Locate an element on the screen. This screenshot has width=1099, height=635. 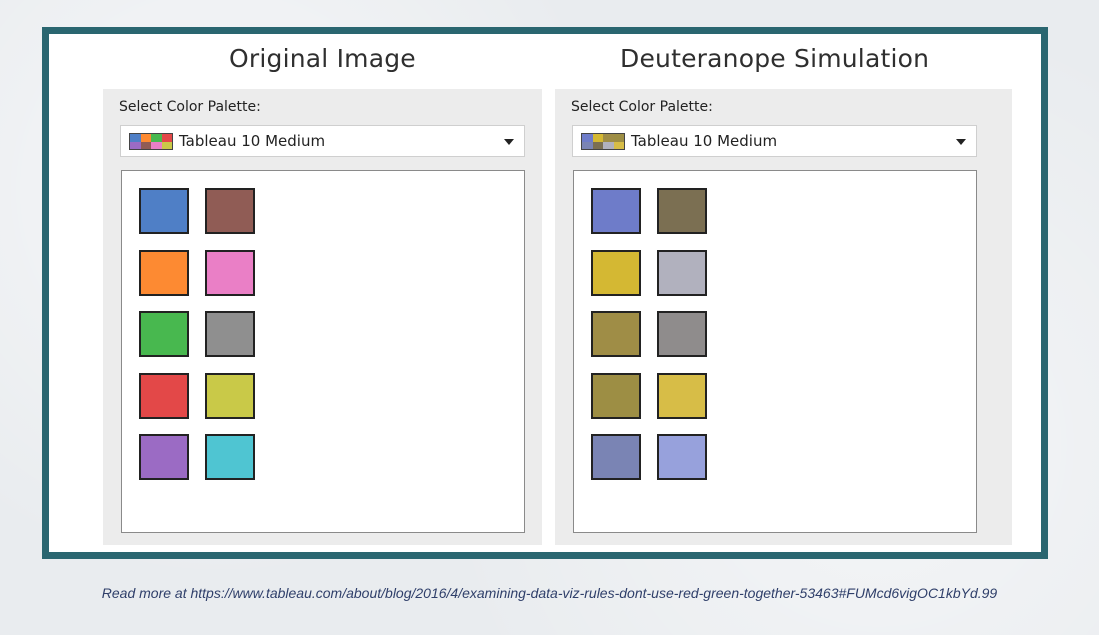
left-panel-title: Original Image is located at coordinates (322, 58).